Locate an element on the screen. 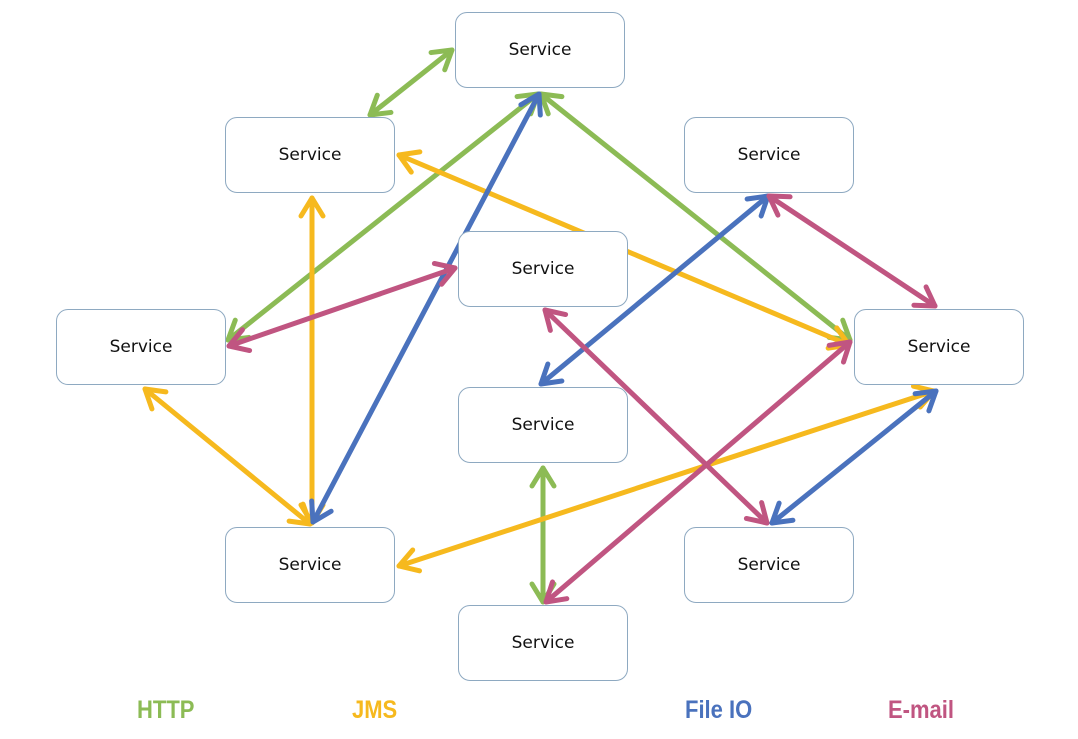 The image size is (1078, 739). edge-email-n5-n4 is located at coordinates (342, 307).